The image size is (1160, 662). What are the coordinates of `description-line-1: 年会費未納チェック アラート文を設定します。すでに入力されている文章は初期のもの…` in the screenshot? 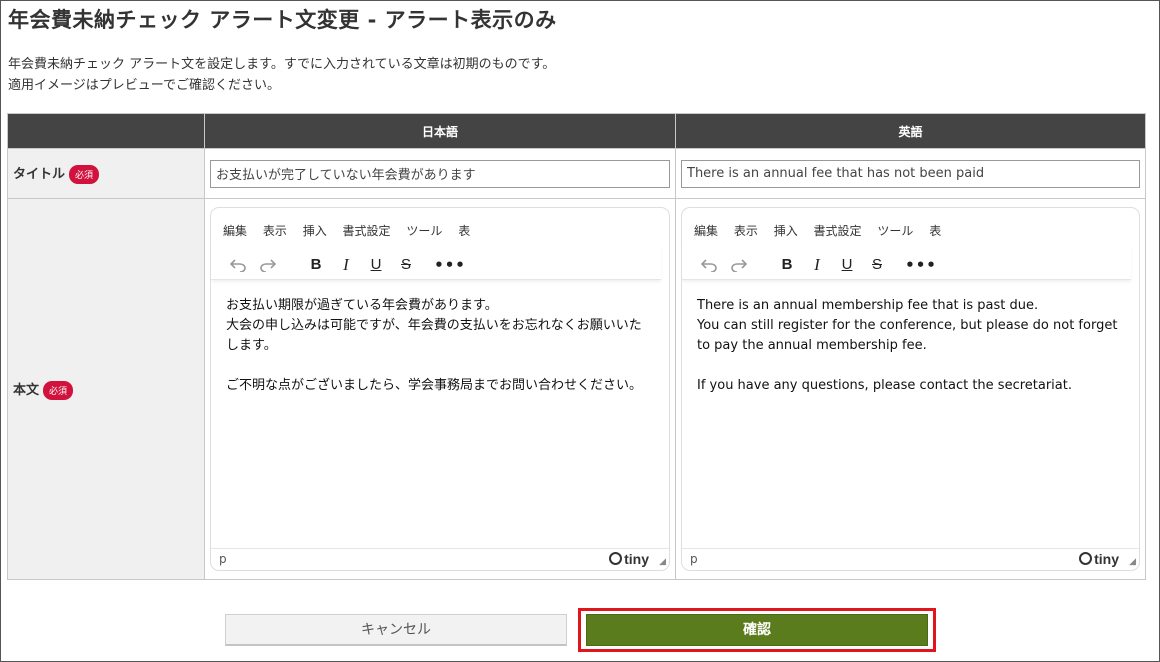 It's located at (282, 64).